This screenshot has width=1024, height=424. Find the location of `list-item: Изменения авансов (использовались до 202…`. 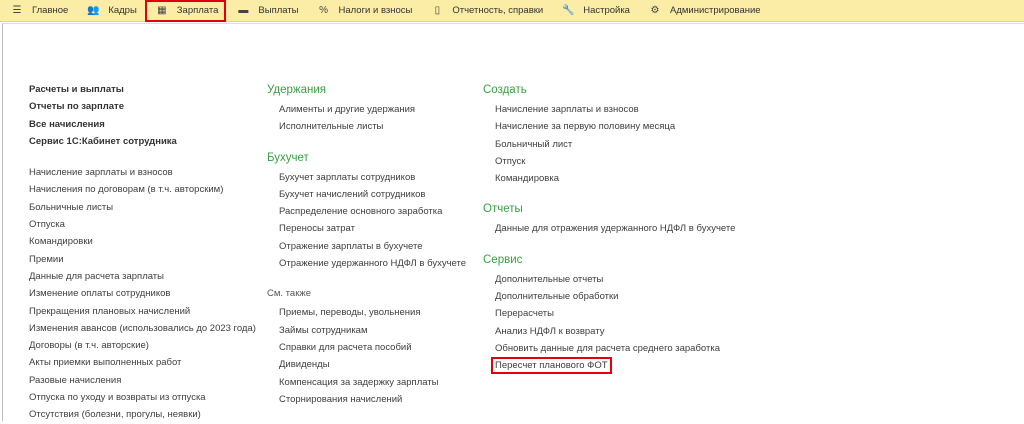

list-item: Изменения авансов (использовались до 202… is located at coordinates (142, 328).